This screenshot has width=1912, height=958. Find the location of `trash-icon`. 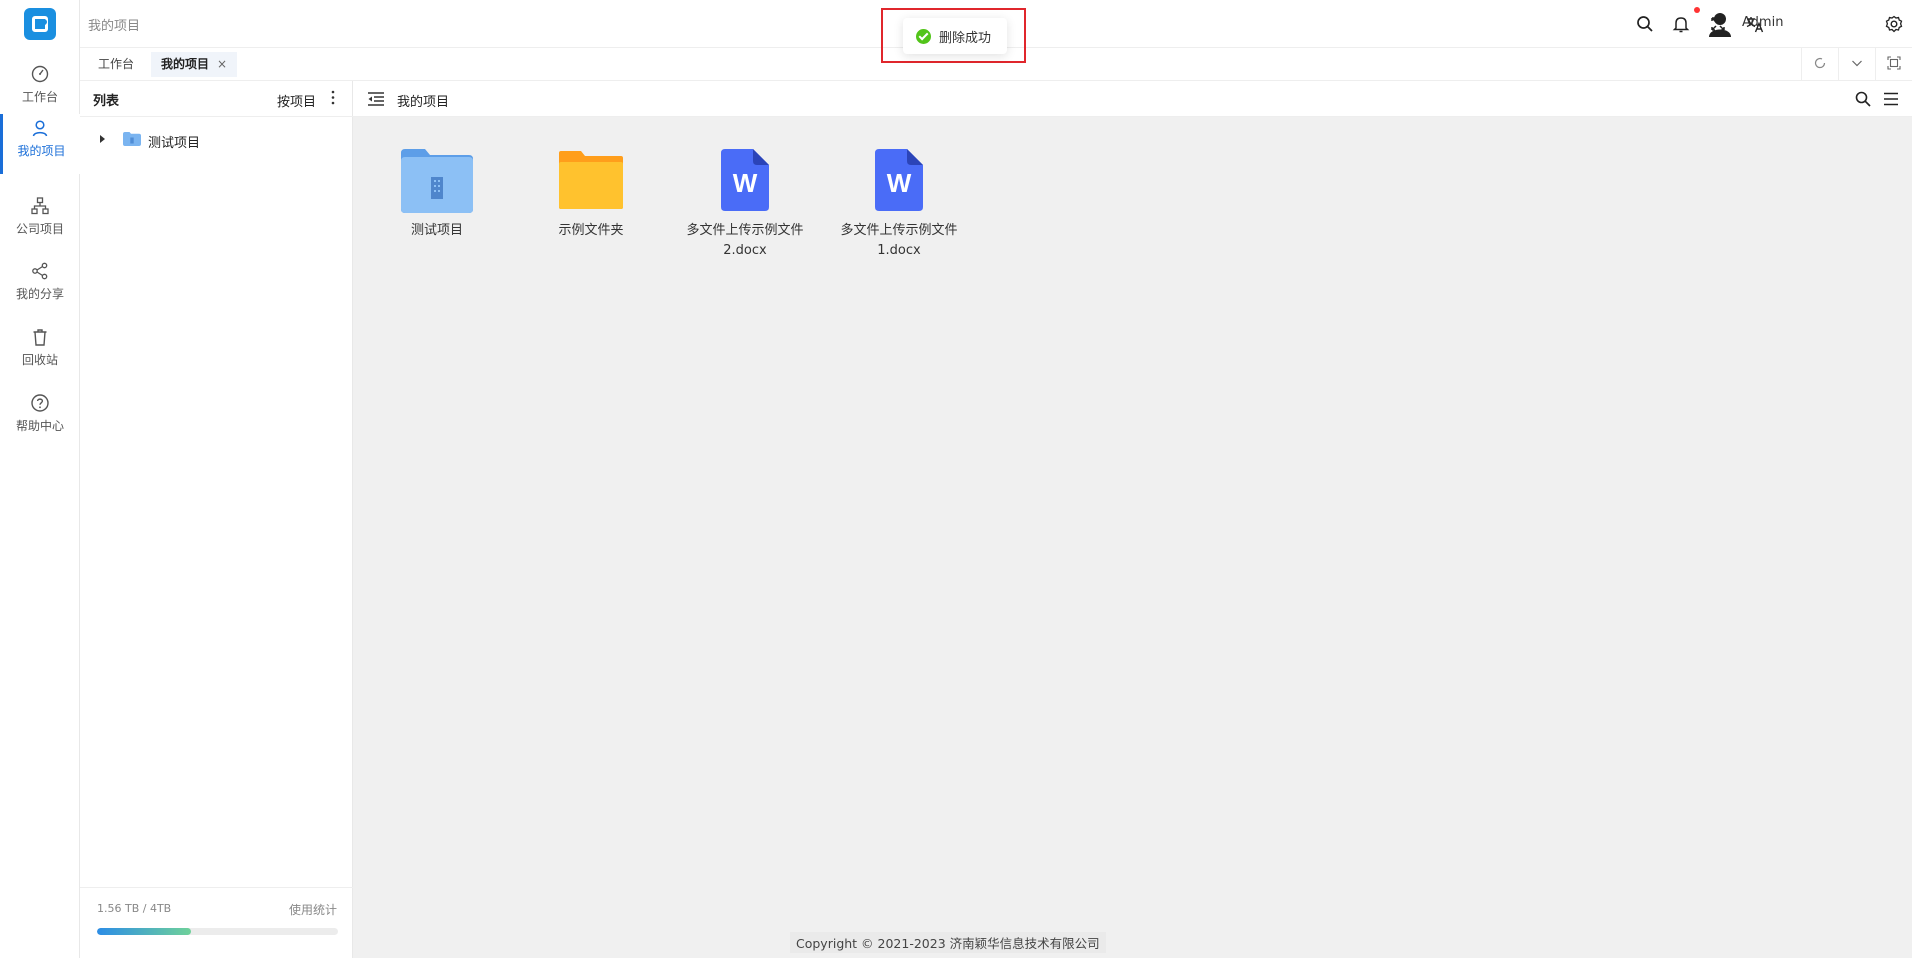

trash-icon is located at coordinates (40, 337).